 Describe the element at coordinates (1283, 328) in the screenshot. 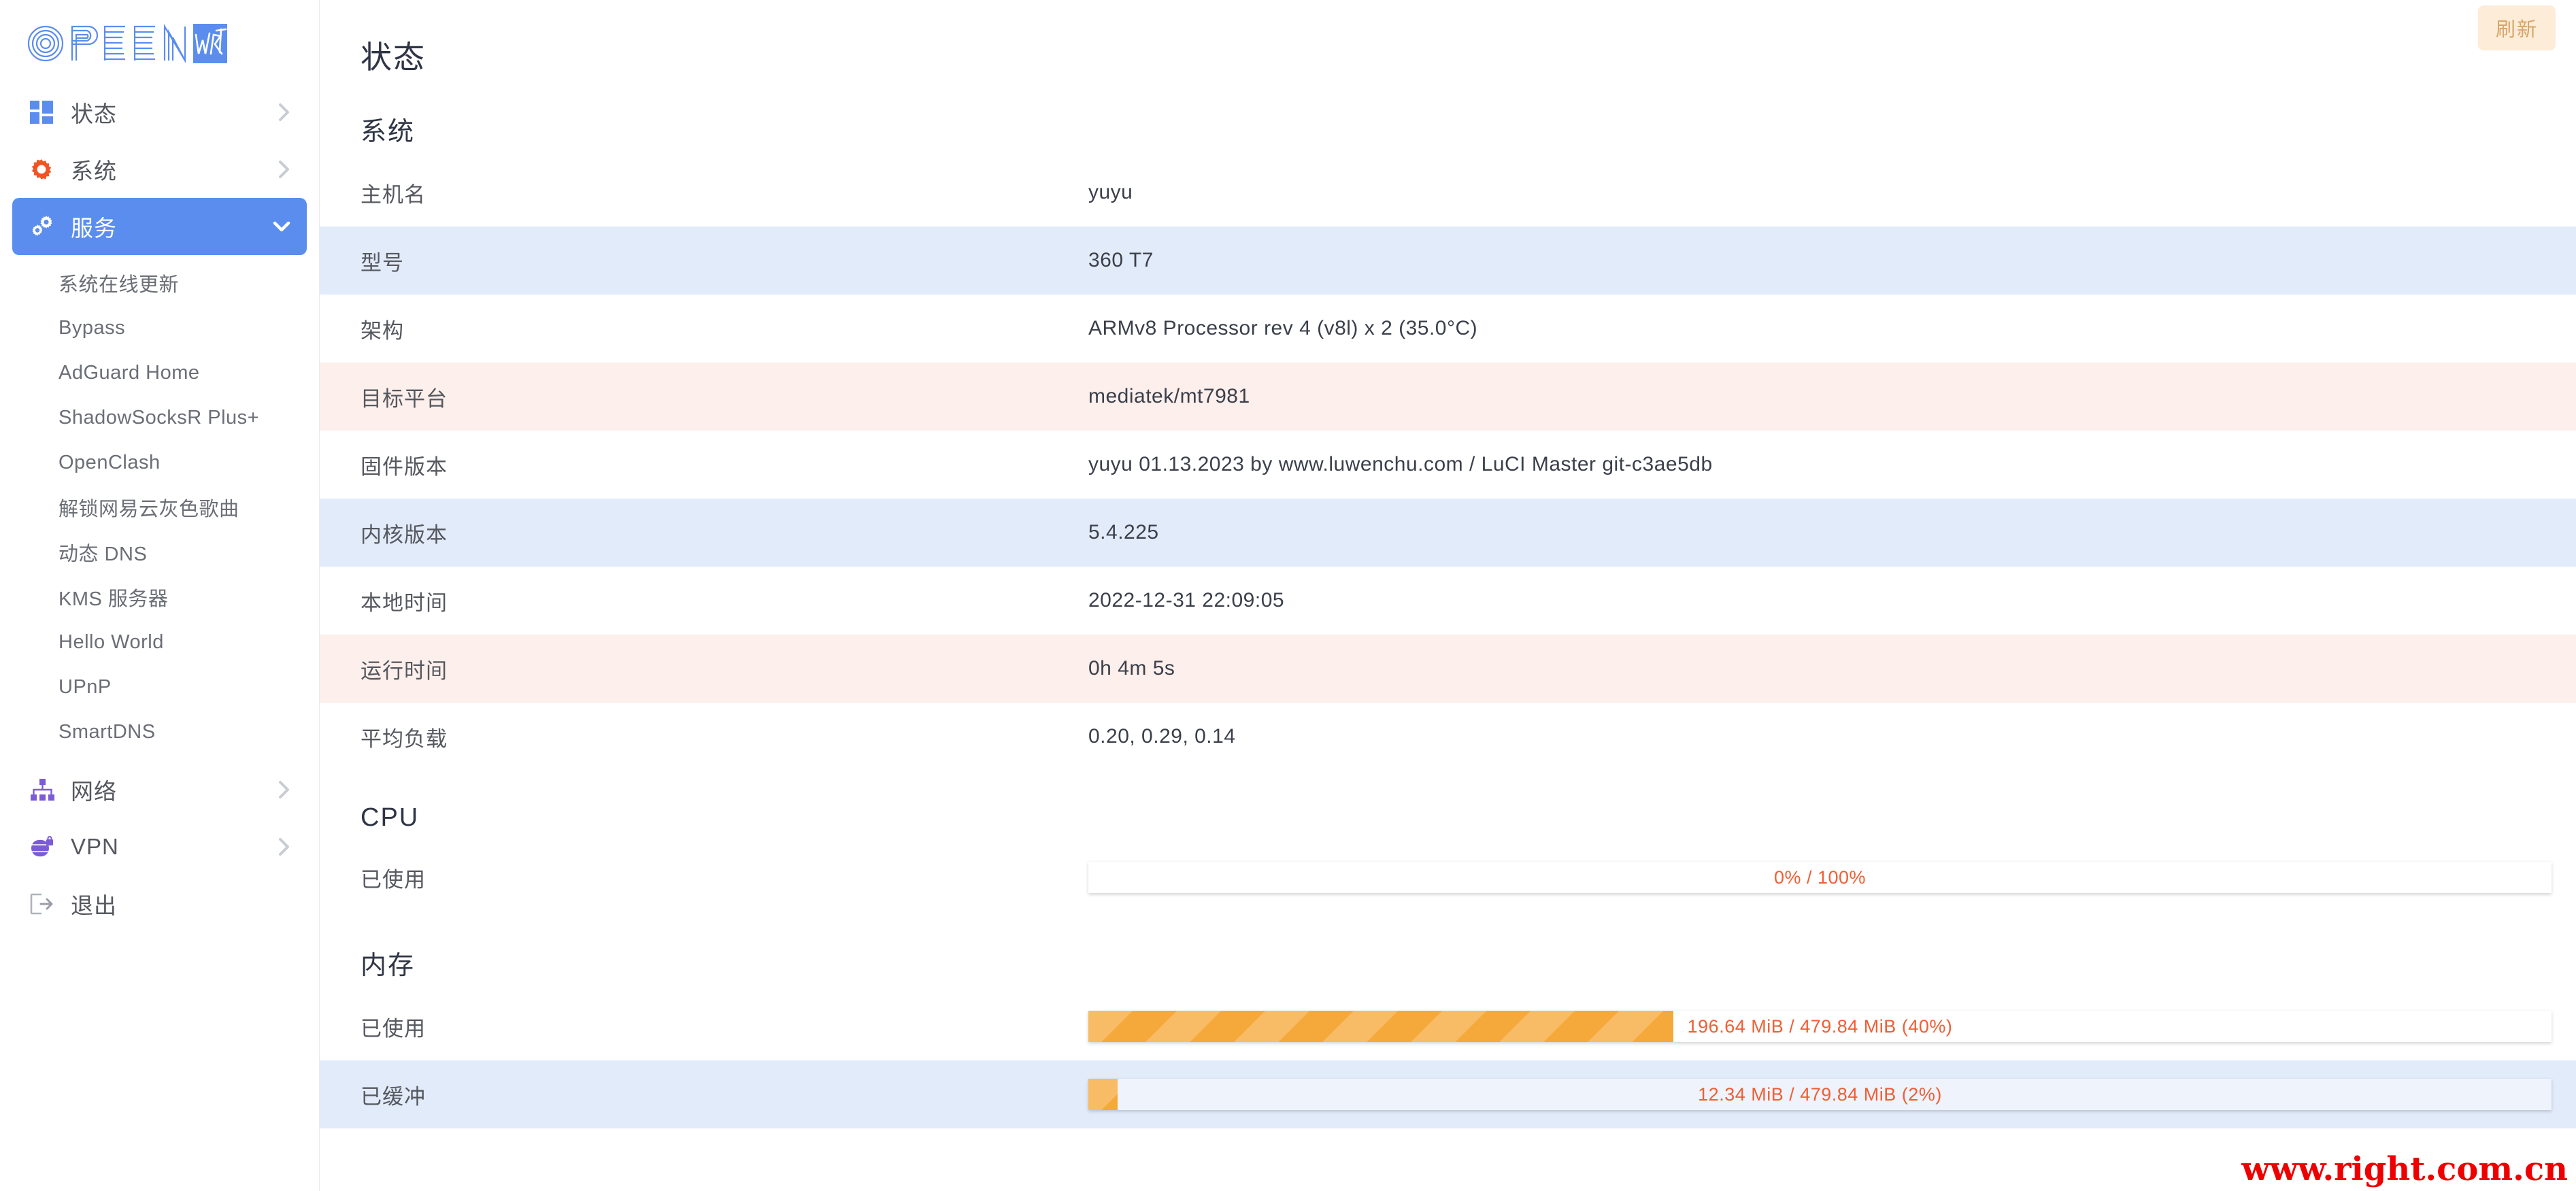

I see `row-value: ARMv8 Processor rev 4 (v8l) x 2 (35.0°C)` at that location.